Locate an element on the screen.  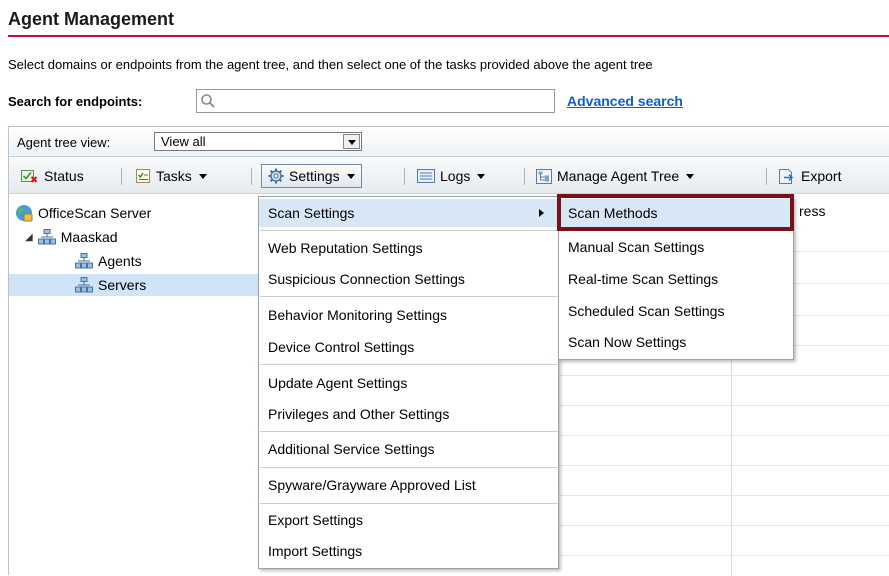
tree-node-servers: Servers is located at coordinates (134, 285).